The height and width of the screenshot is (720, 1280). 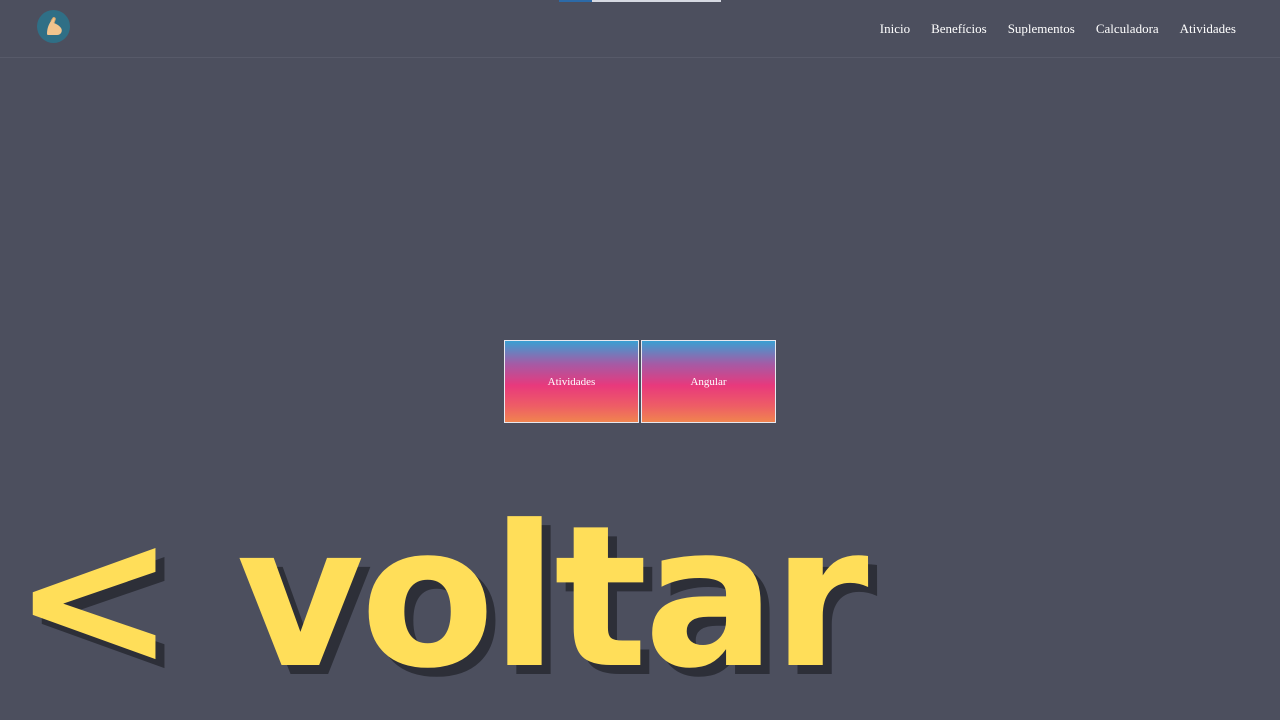 I want to click on card-angular: Angular, so click(x=708, y=381).